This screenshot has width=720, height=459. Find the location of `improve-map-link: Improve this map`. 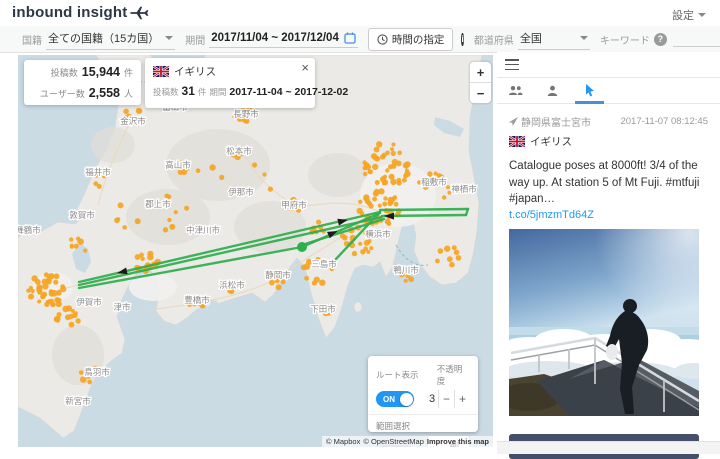

improve-map-link: Improve this map is located at coordinates (458, 441).